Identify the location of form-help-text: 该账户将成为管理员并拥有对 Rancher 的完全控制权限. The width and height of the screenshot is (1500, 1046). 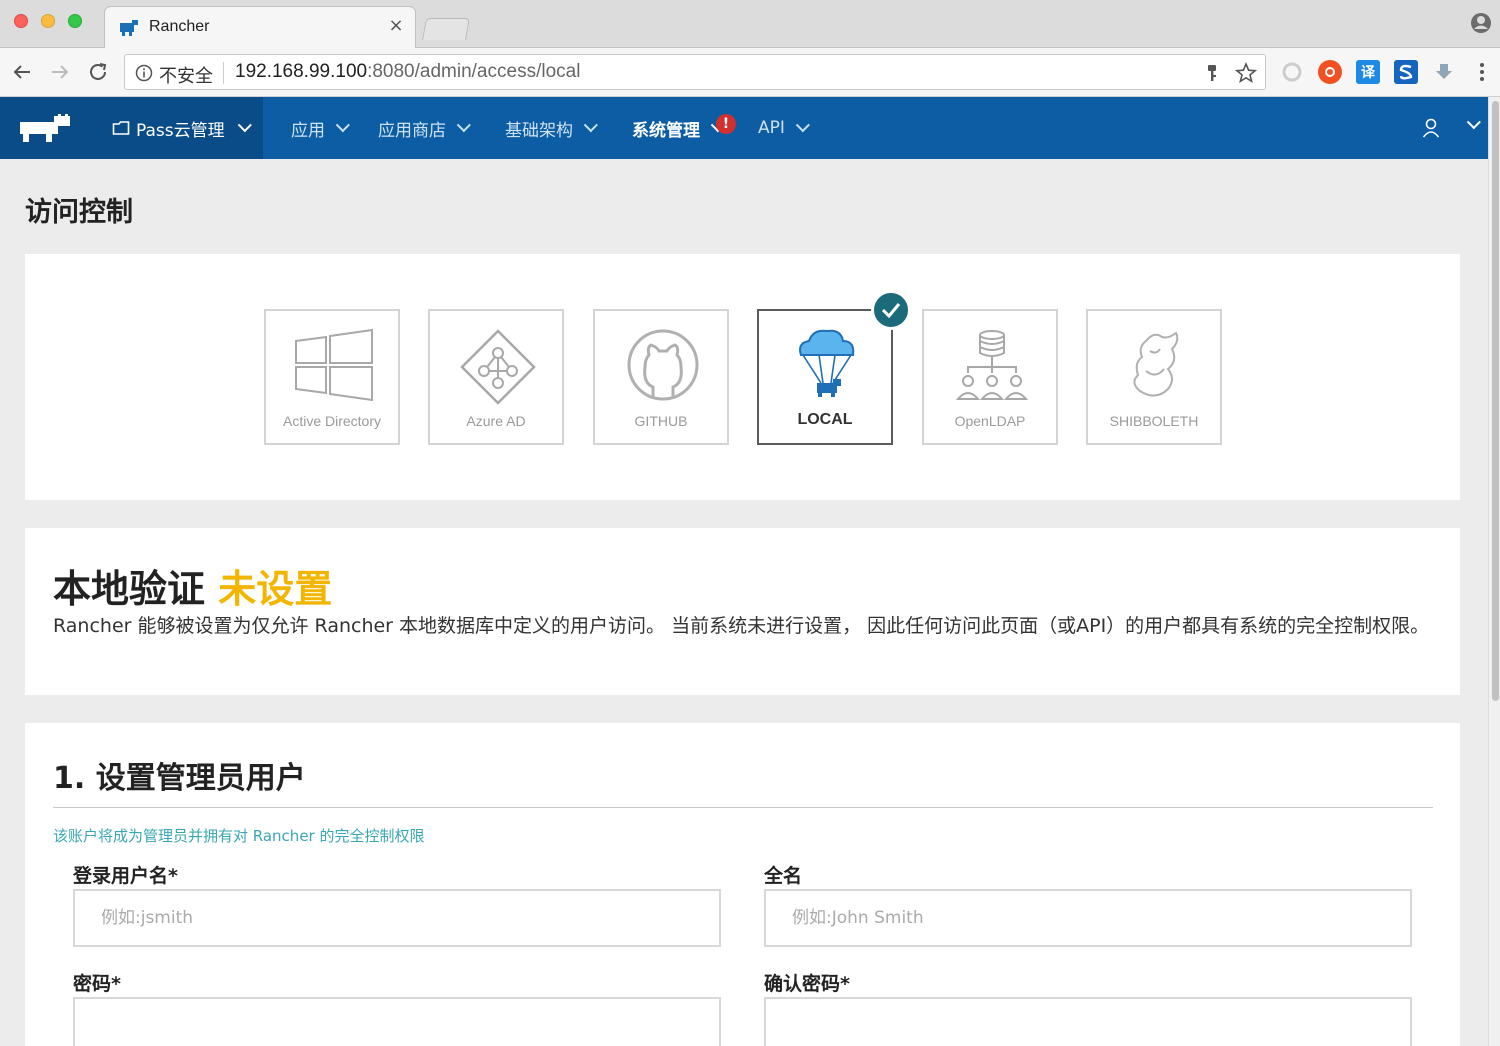
(239, 836).